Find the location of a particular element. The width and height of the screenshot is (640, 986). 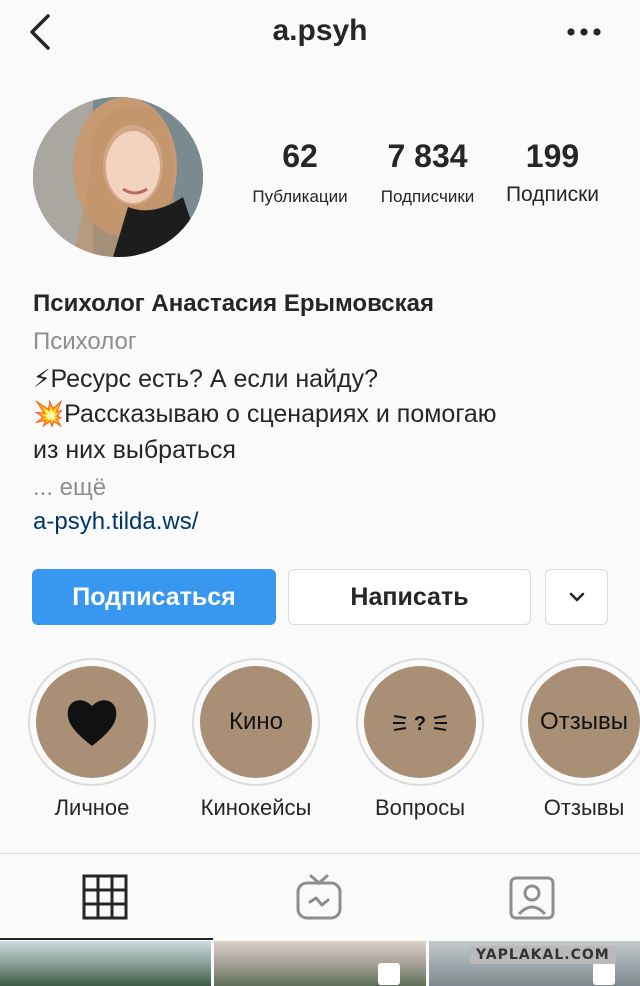

message-button: Написать is located at coordinates (409, 597).